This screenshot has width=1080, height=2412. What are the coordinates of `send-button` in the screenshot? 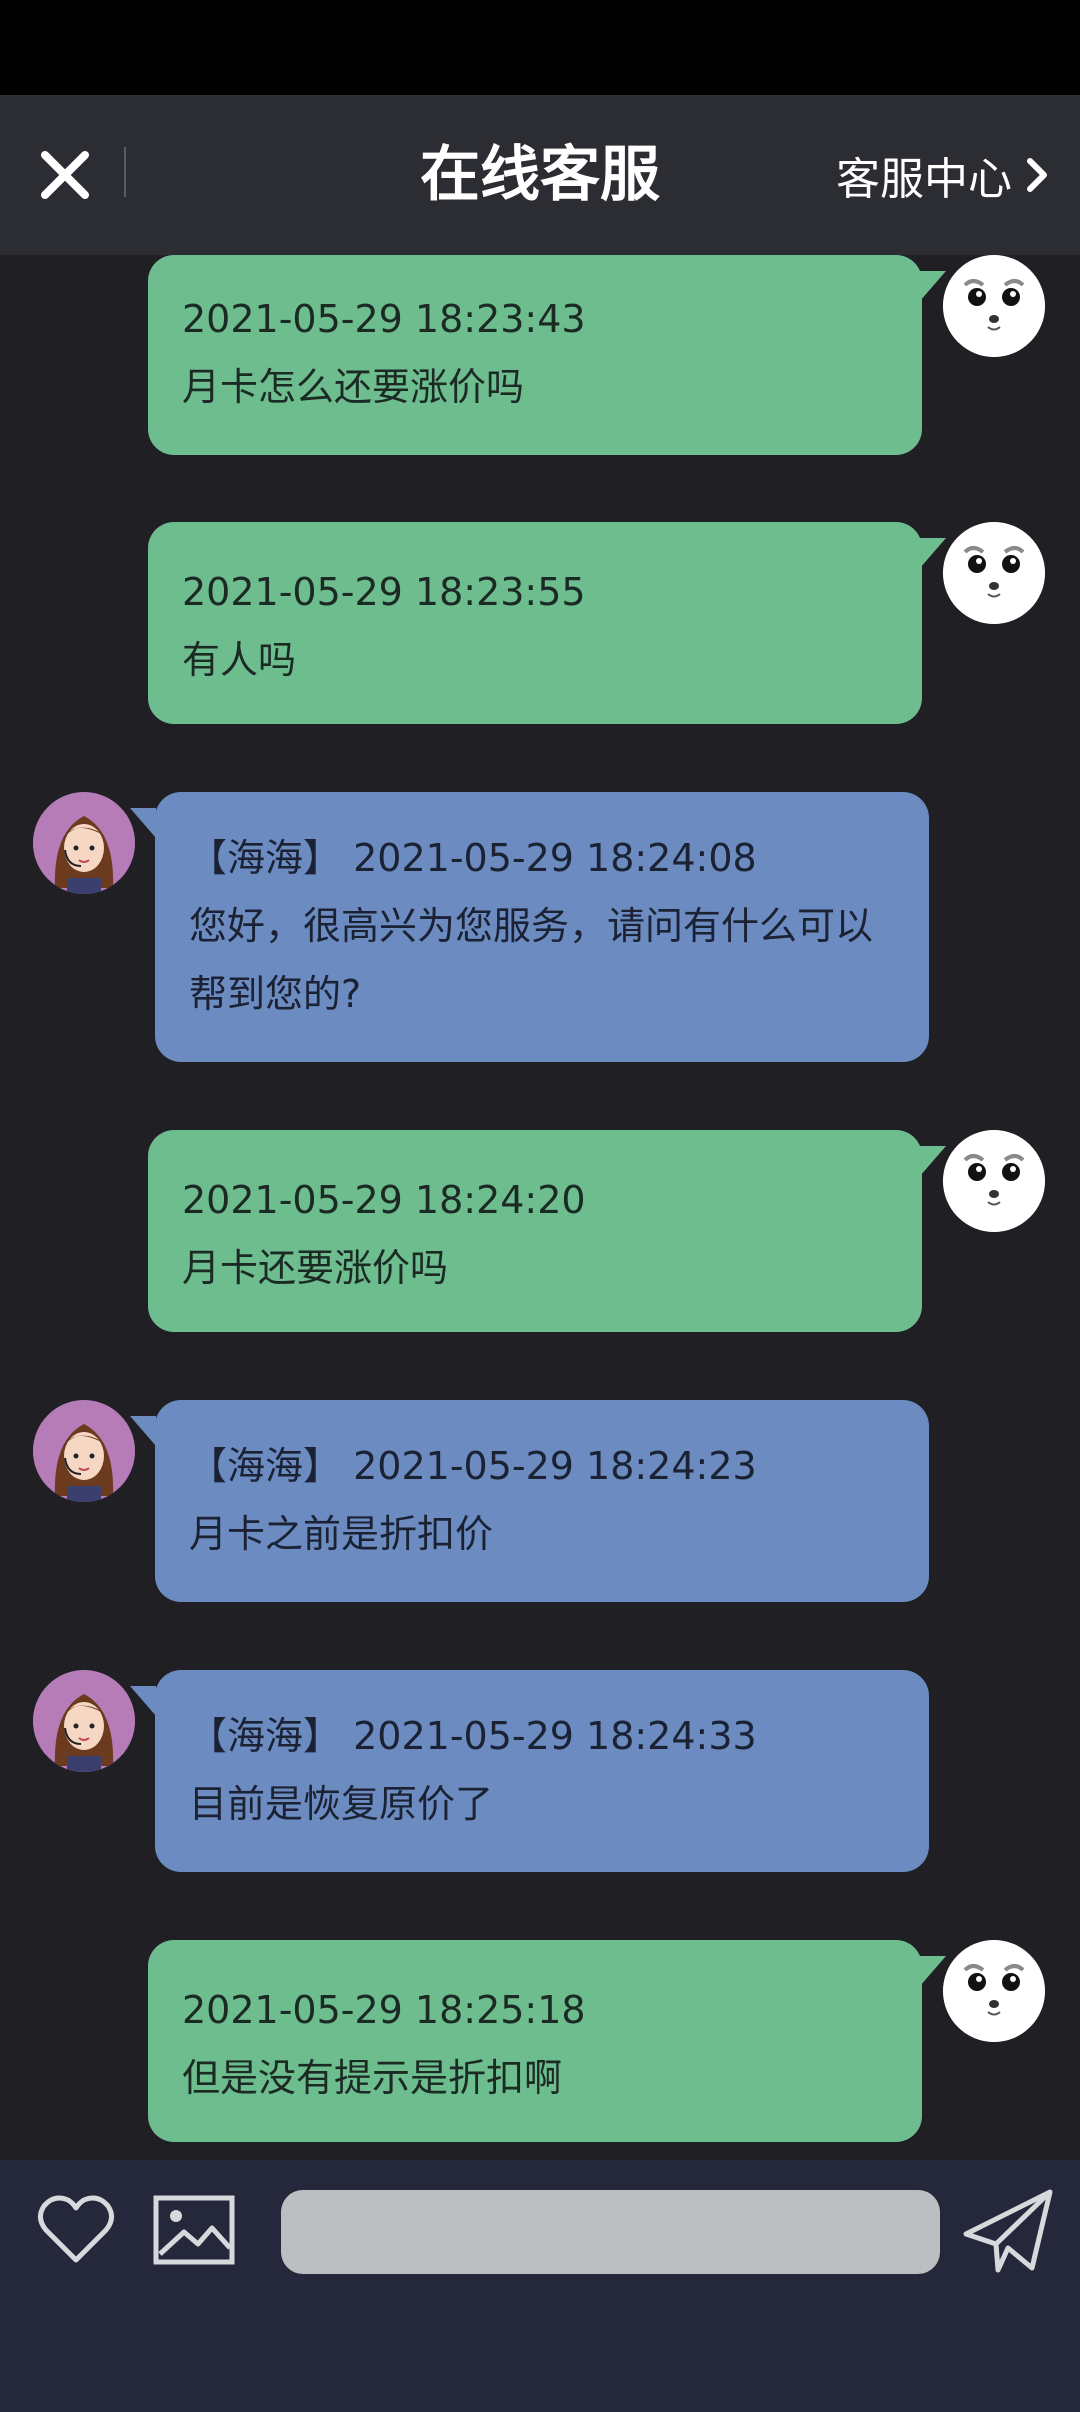 It's located at (1008, 2231).